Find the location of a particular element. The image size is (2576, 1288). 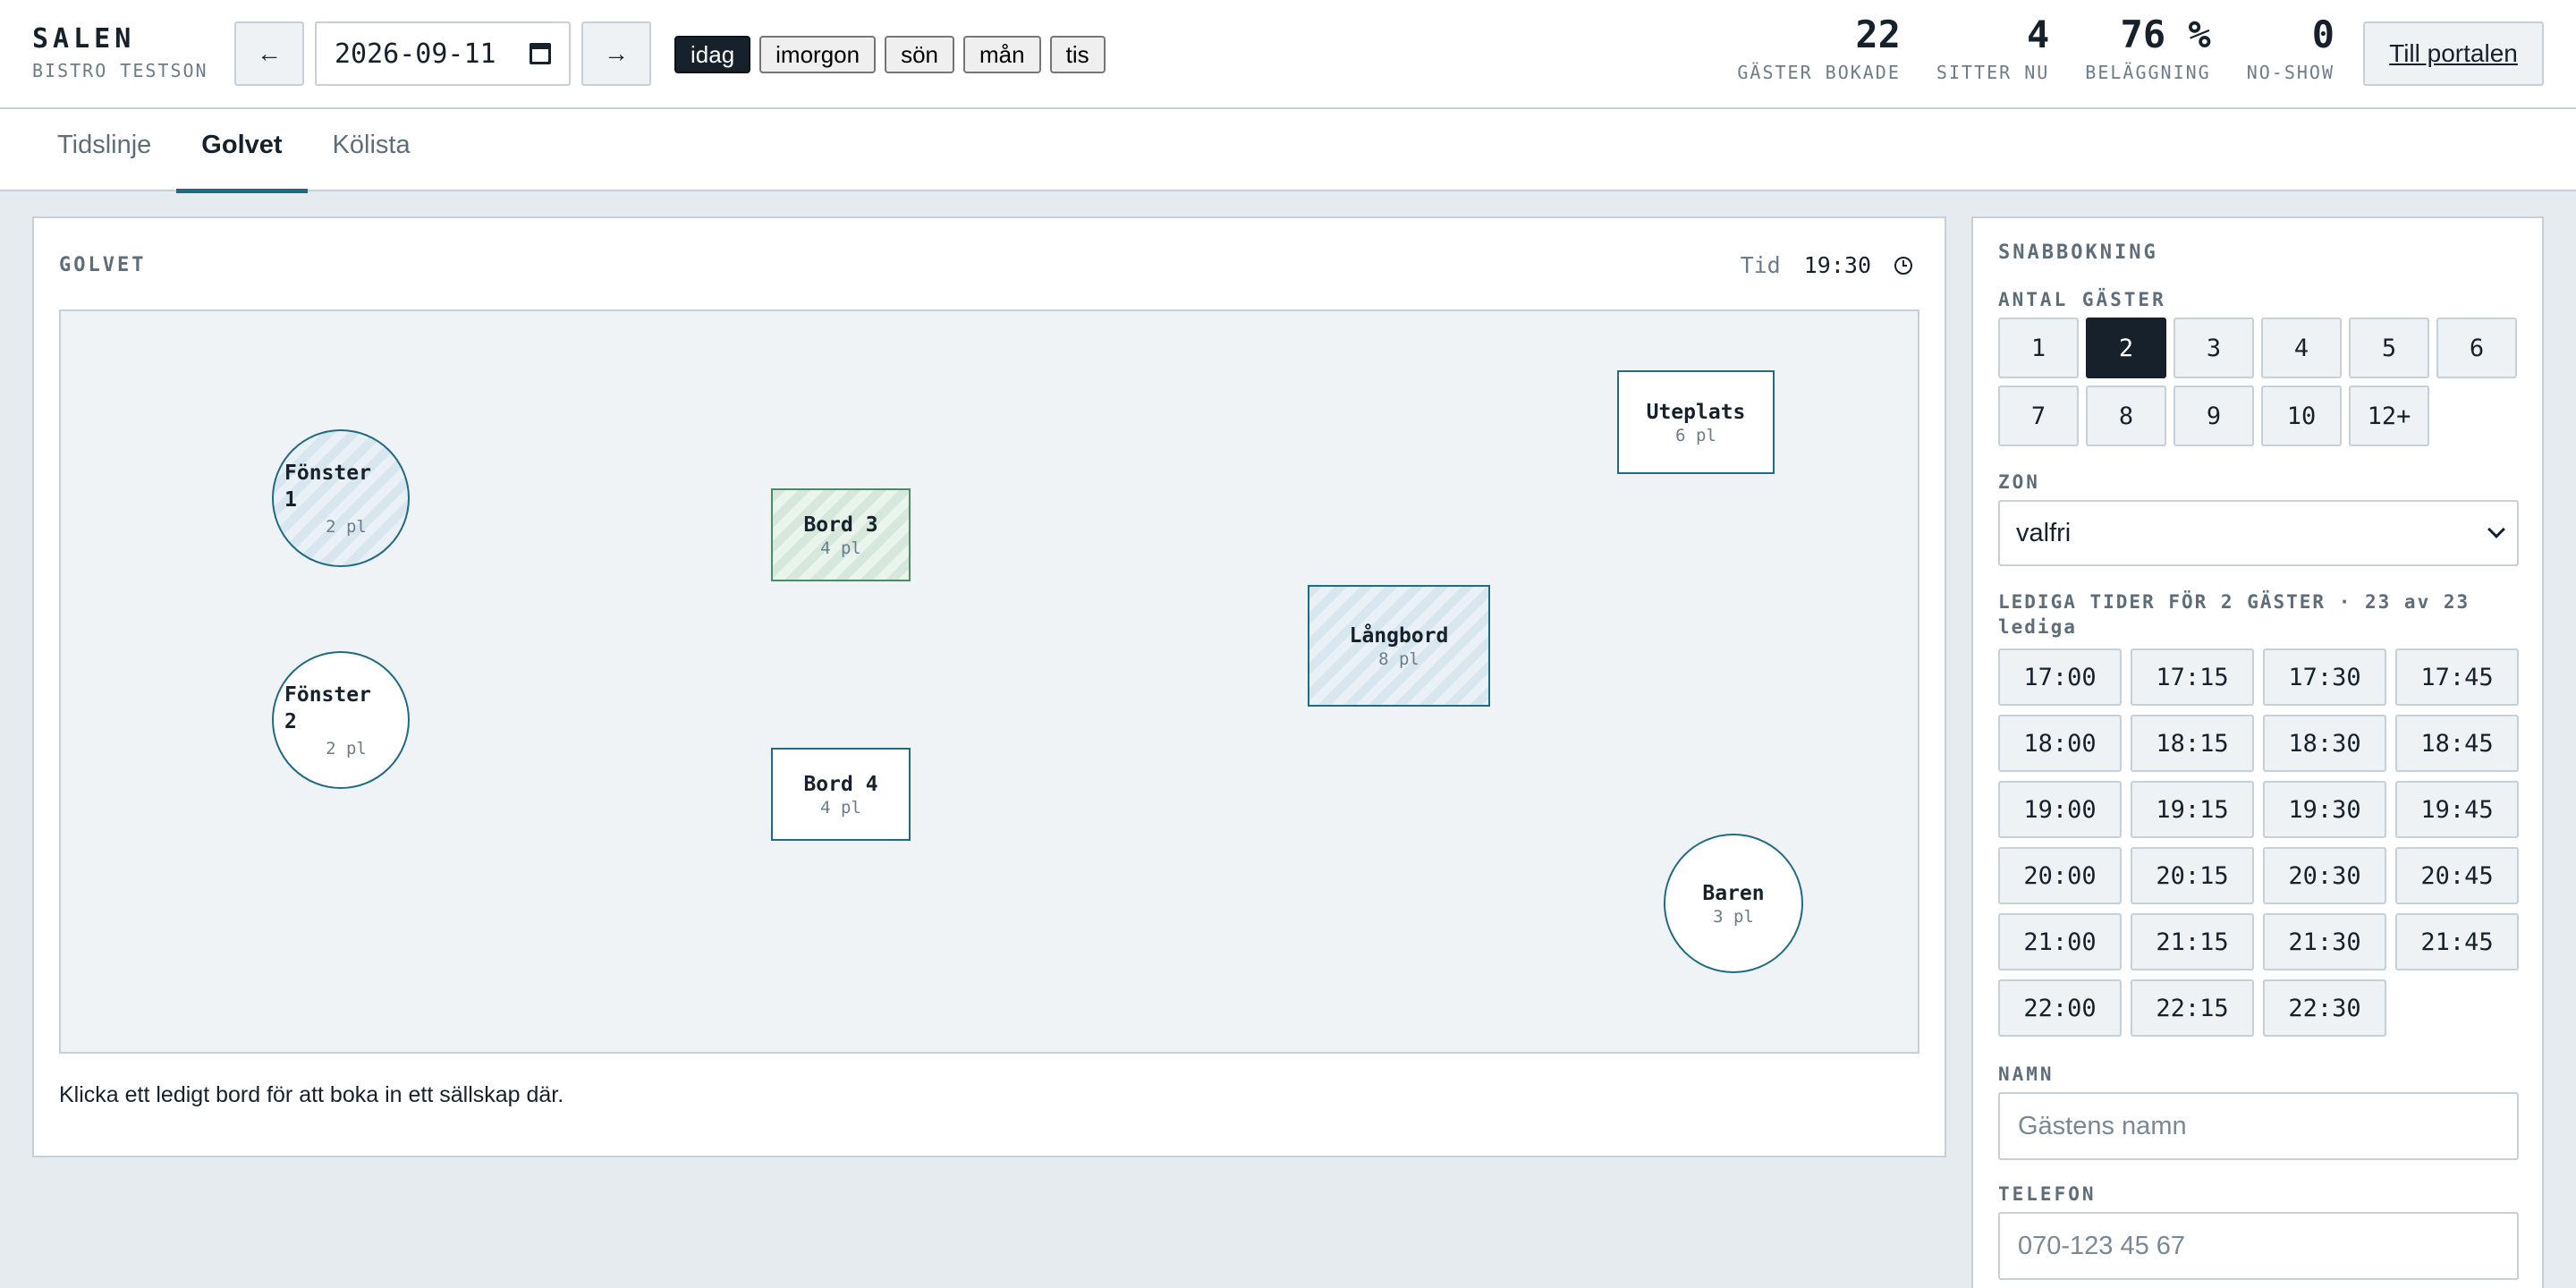

table-name: Baren is located at coordinates (1733, 893).